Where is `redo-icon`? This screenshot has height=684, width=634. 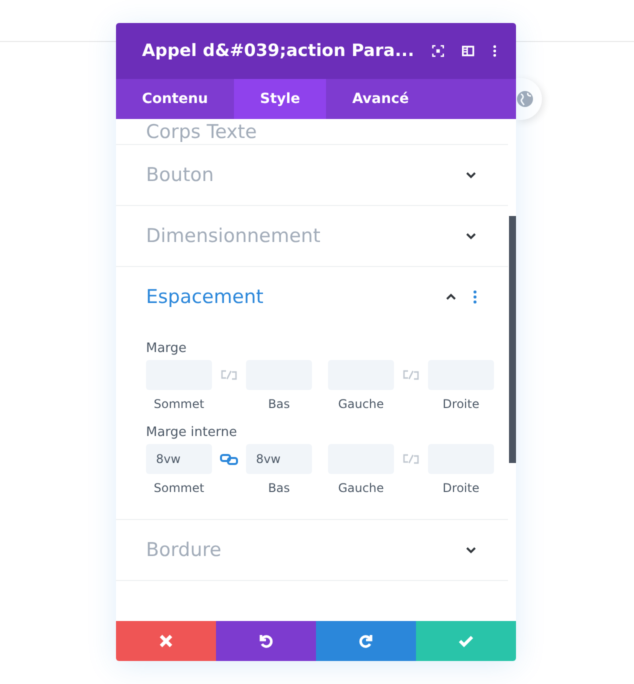
redo-icon is located at coordinates (366, 641).